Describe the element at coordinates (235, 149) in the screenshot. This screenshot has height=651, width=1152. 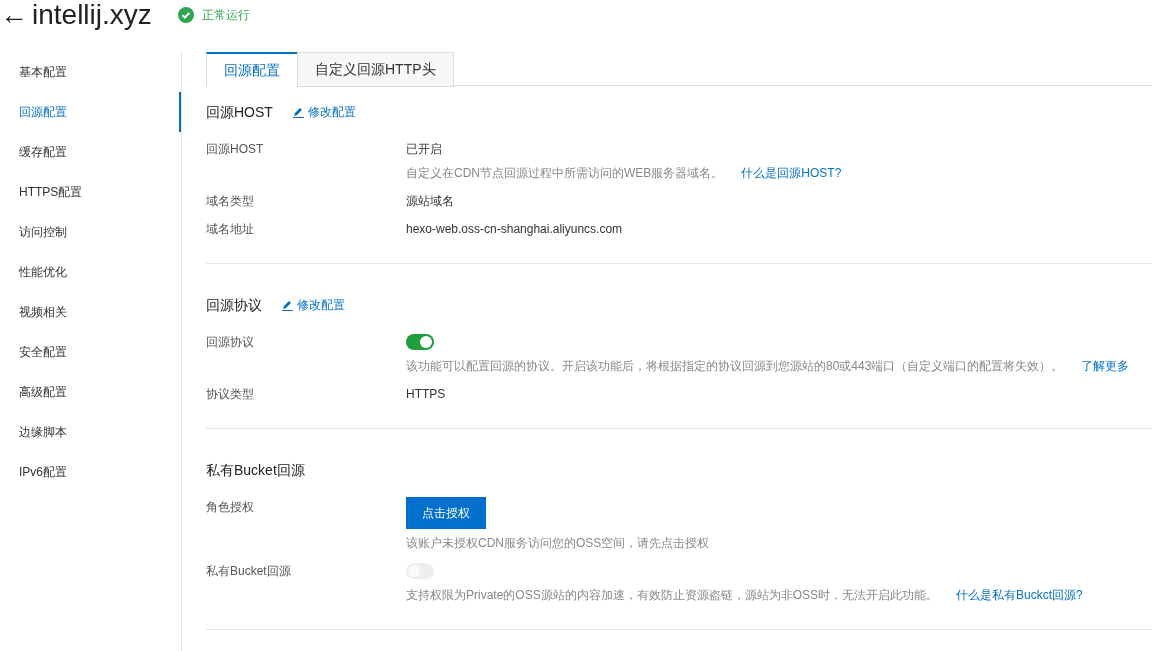
I see `field-label: 回源HOST` at that location.